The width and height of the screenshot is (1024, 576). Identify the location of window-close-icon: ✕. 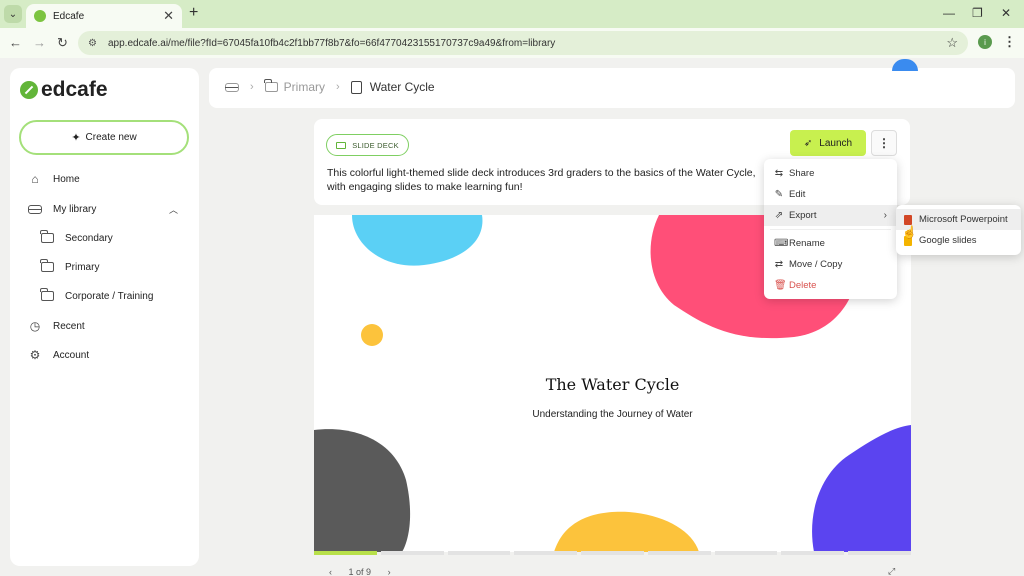
(1006, 13).